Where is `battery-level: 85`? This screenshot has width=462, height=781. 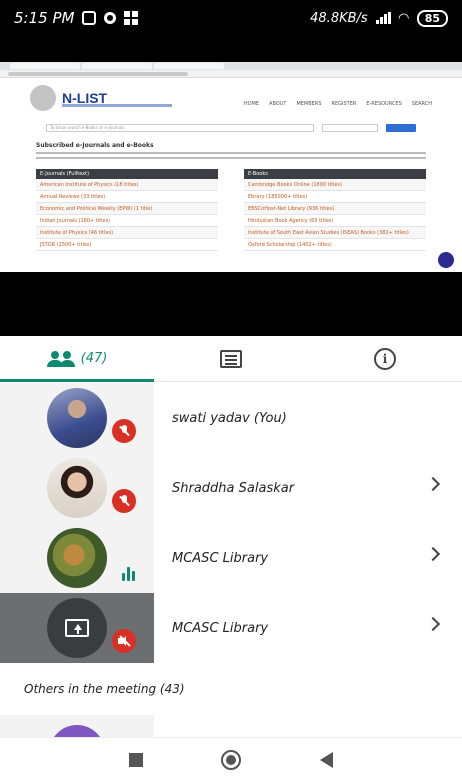 battery-level: 85 is located at coordinates (432, 18).